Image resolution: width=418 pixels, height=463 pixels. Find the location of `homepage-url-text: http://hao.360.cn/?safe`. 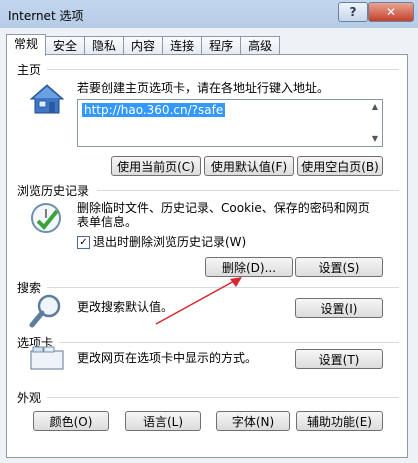

homepage-url-text: http://hao.360.cn/?safe is located at coordinates (154, 110).